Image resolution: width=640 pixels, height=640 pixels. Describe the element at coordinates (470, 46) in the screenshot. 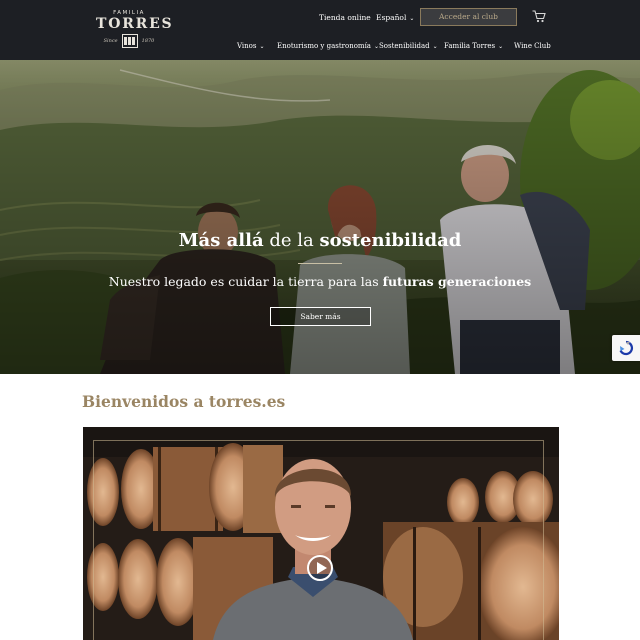

I see `nav-label: Familia Torres` at that location.